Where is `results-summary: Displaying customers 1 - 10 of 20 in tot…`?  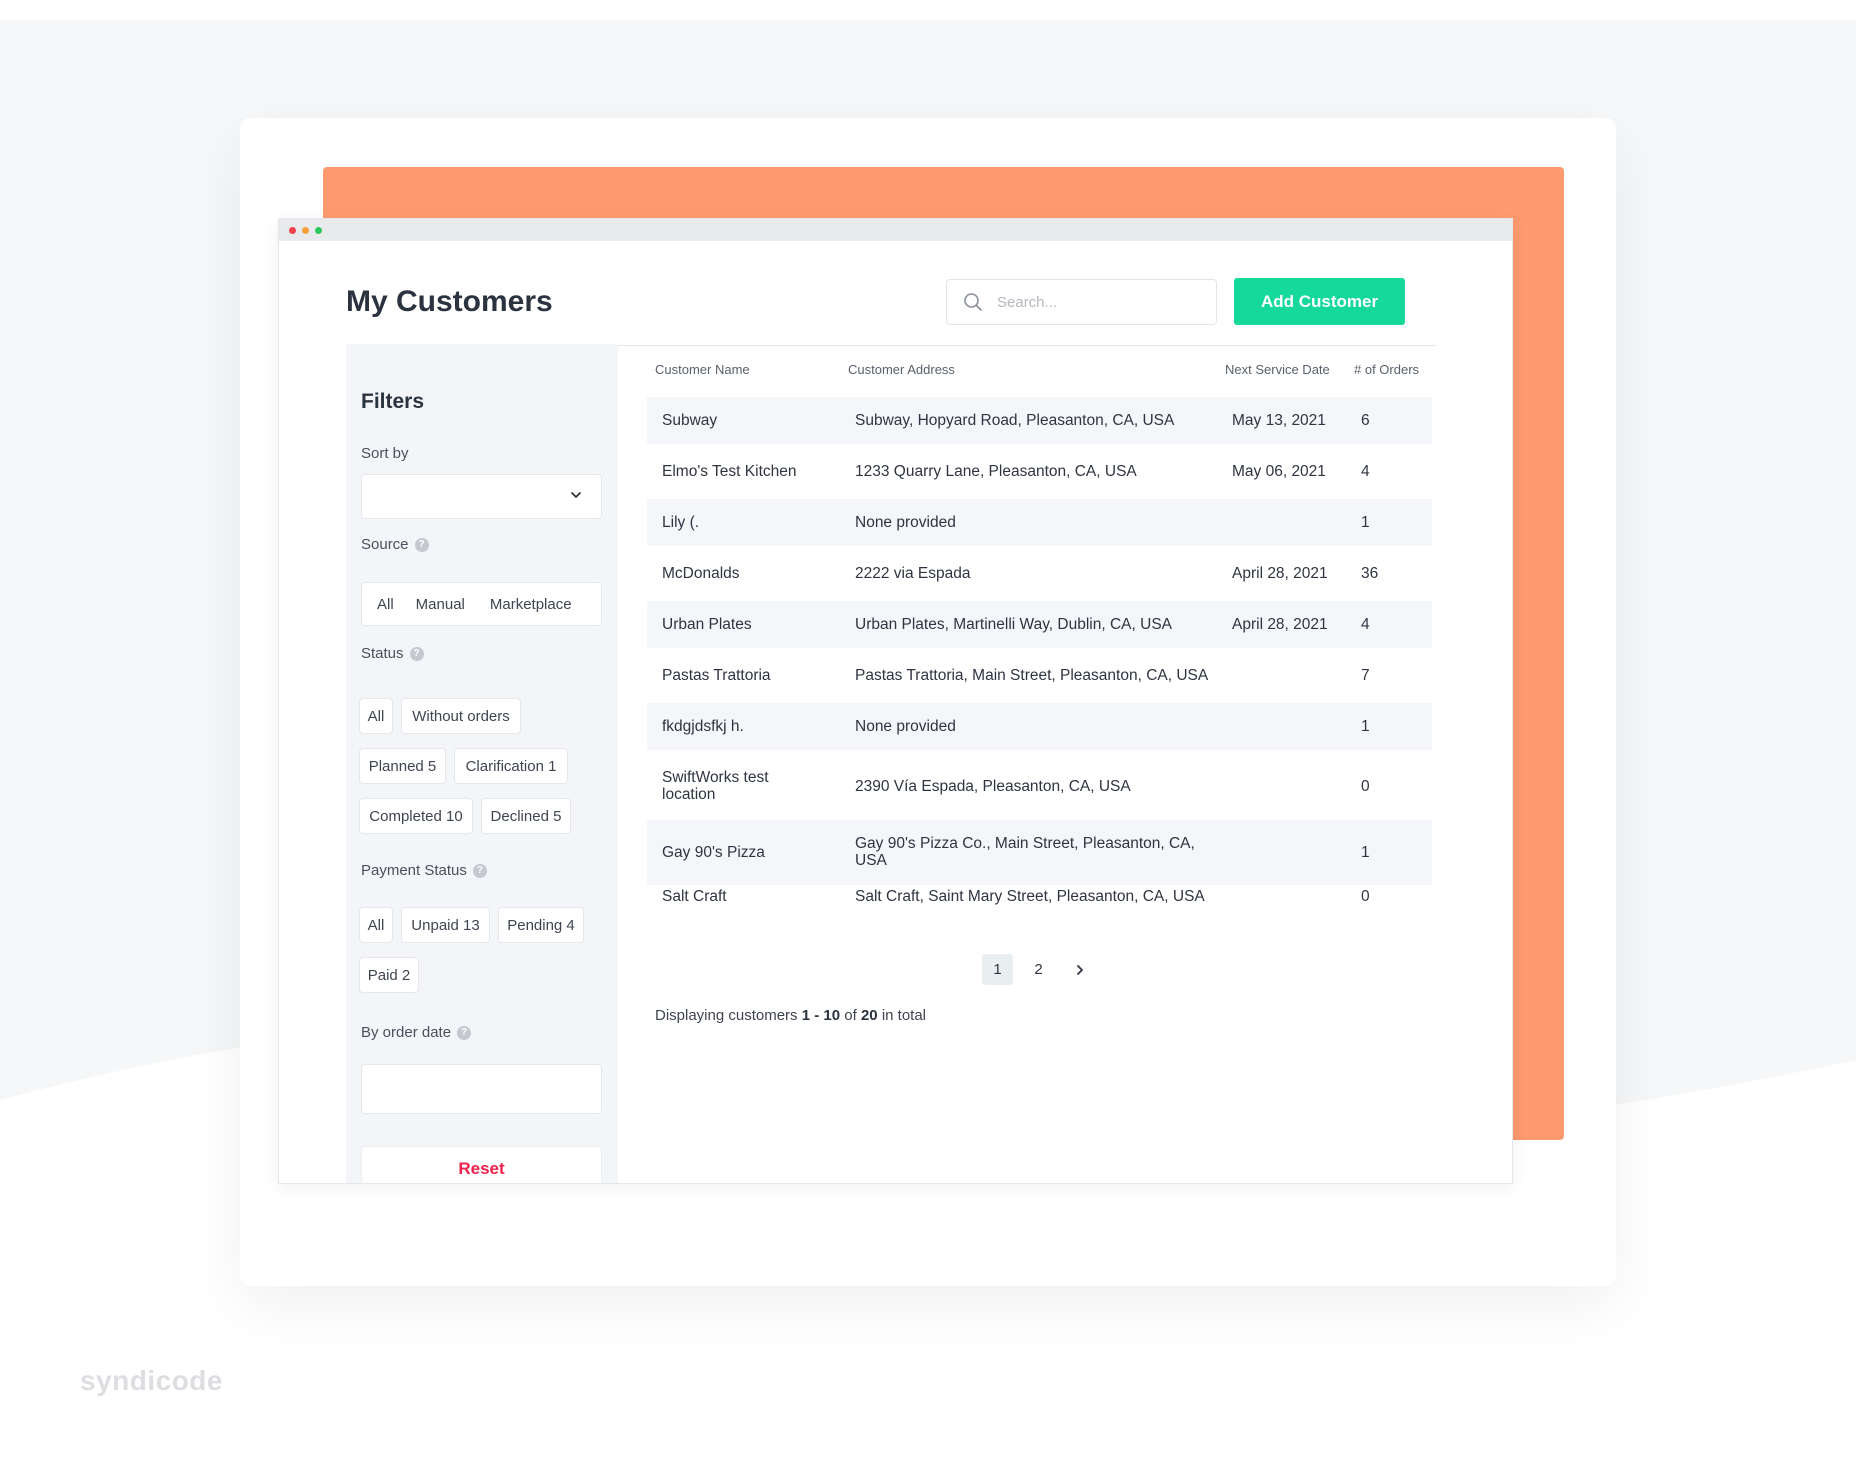
results-summary: Displaying customers 1 - 10 of 20 in tot… is located at coordinates (790, 1015).